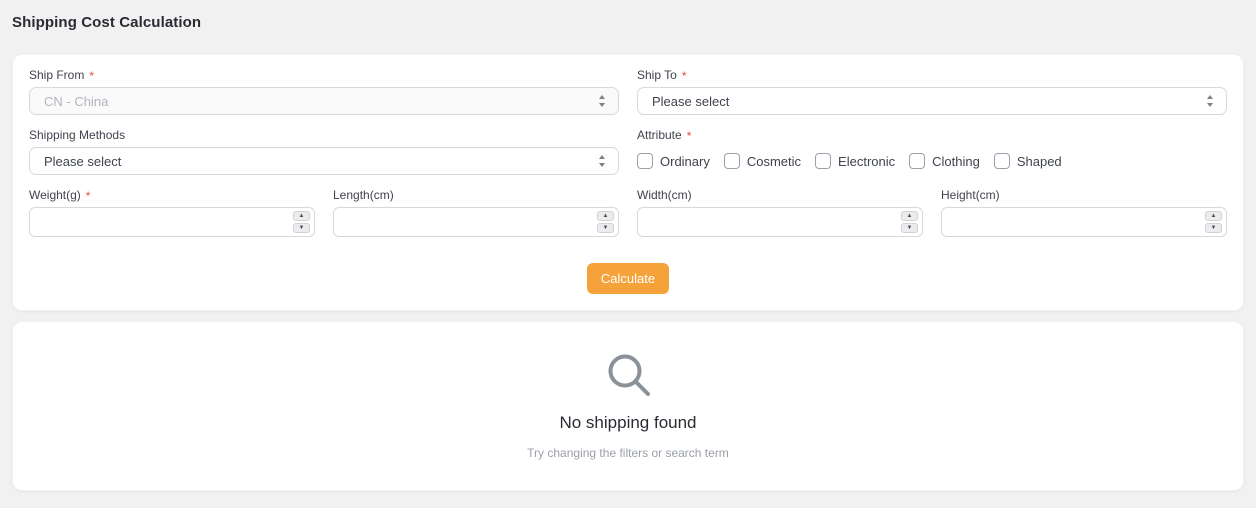  I want to click on length-input, so click(476, 222).